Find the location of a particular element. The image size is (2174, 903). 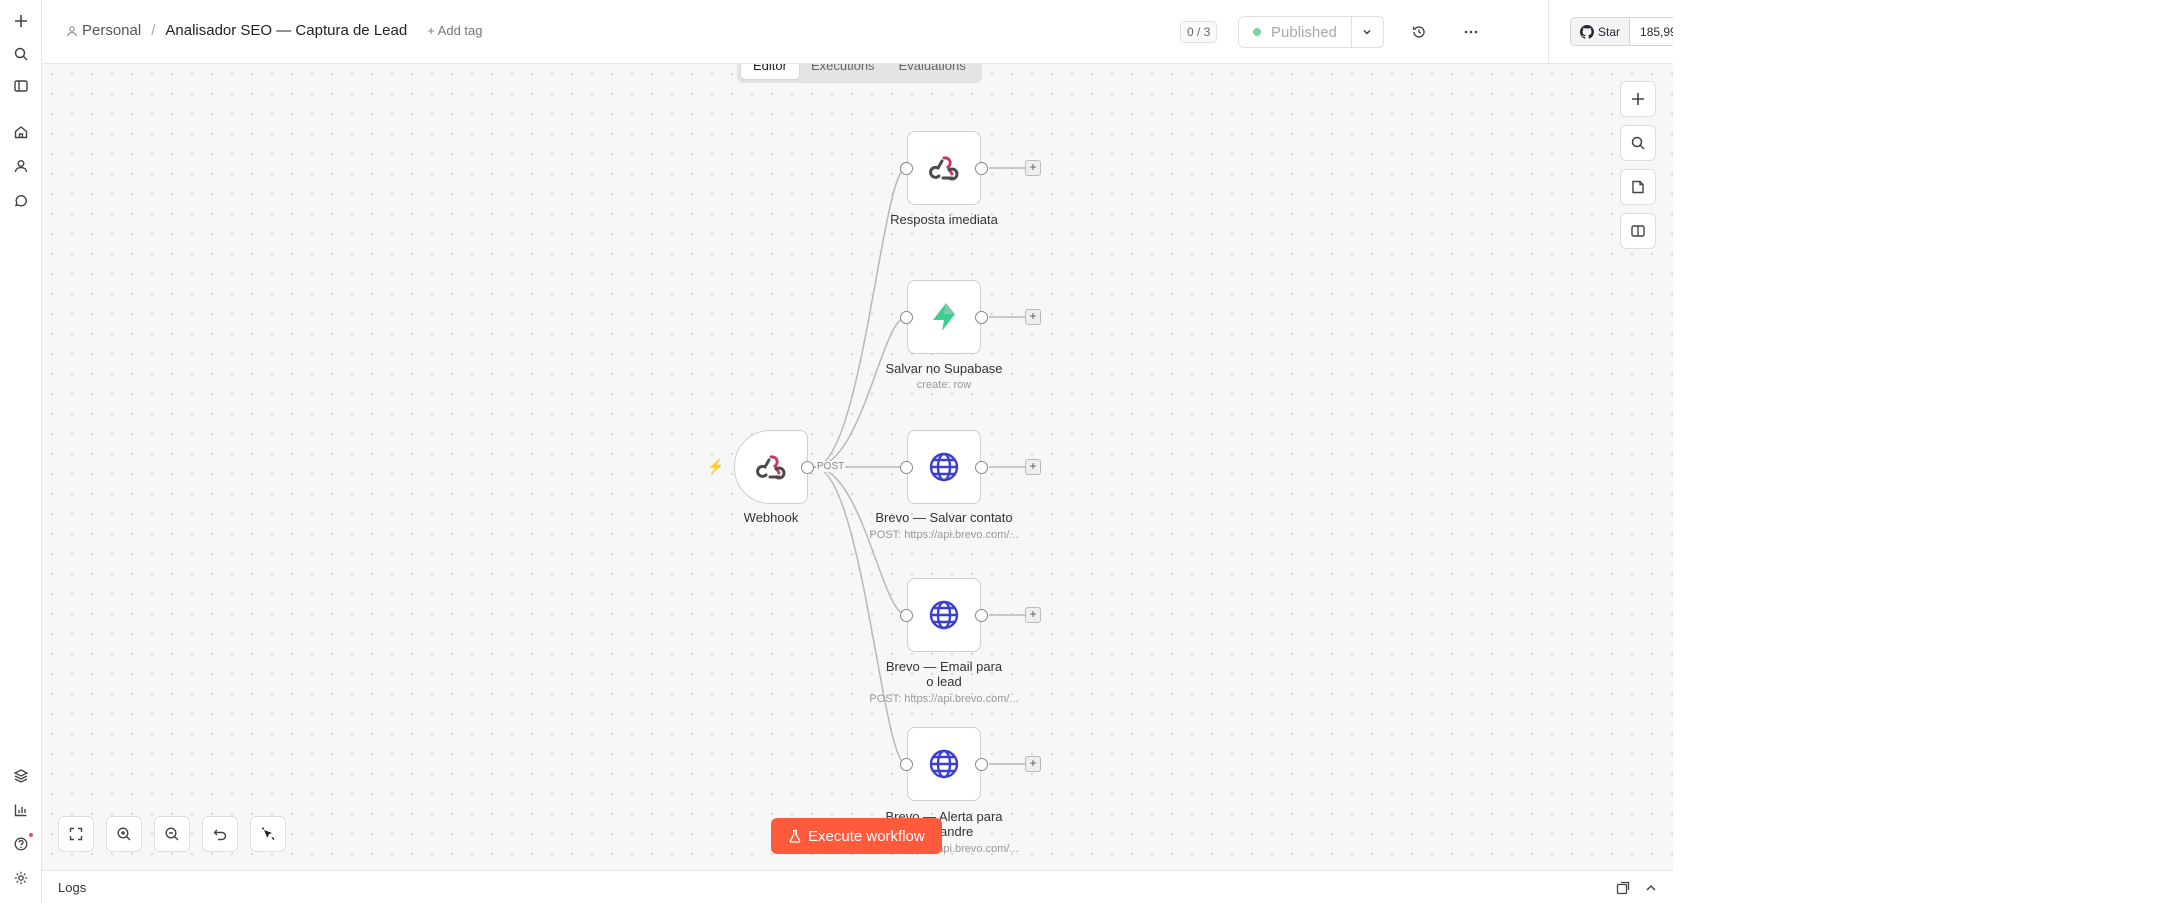

zoom-in-icon is located at coordinates (124, 834).